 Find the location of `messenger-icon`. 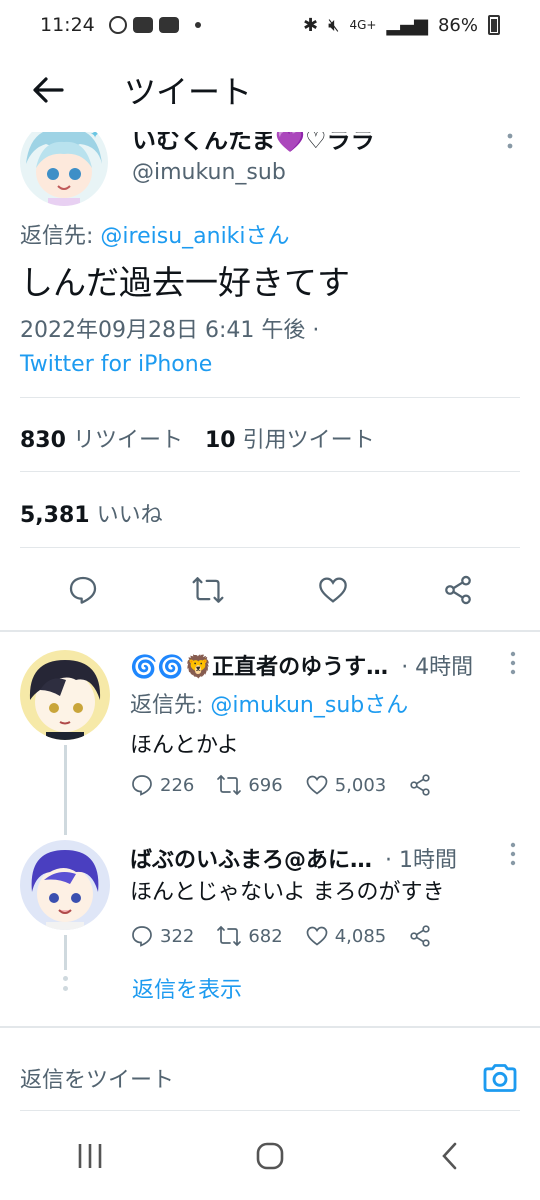

messenger-icon is located at coordinates (117, 25).